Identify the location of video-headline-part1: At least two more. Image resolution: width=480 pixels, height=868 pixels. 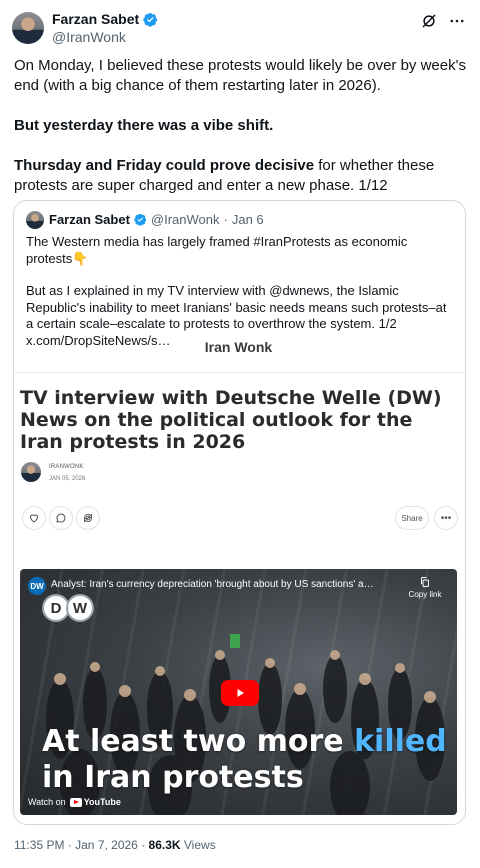
(198, 741).